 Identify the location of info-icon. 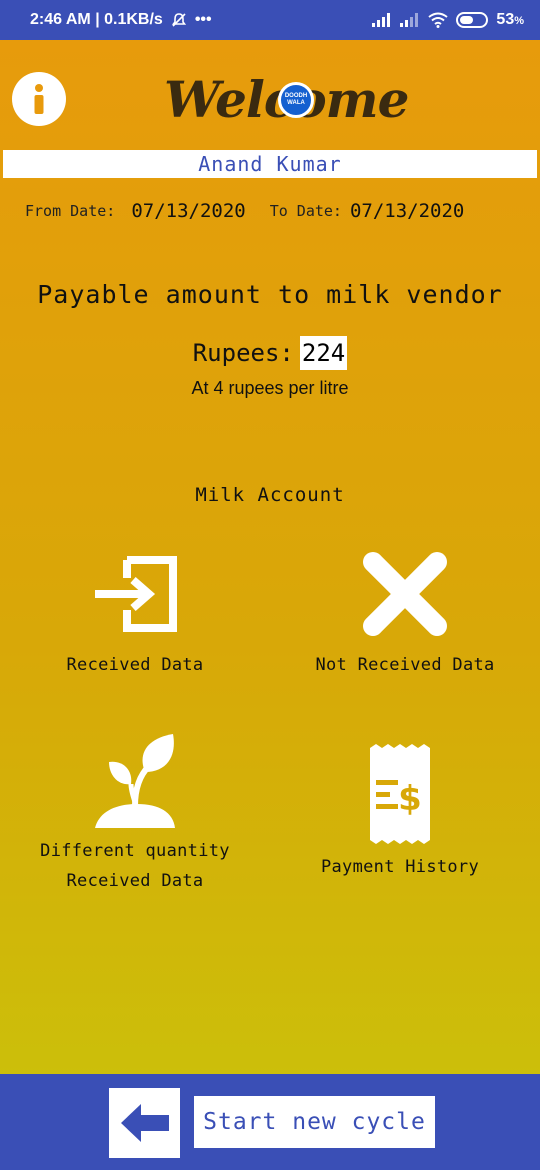
(39, 99).